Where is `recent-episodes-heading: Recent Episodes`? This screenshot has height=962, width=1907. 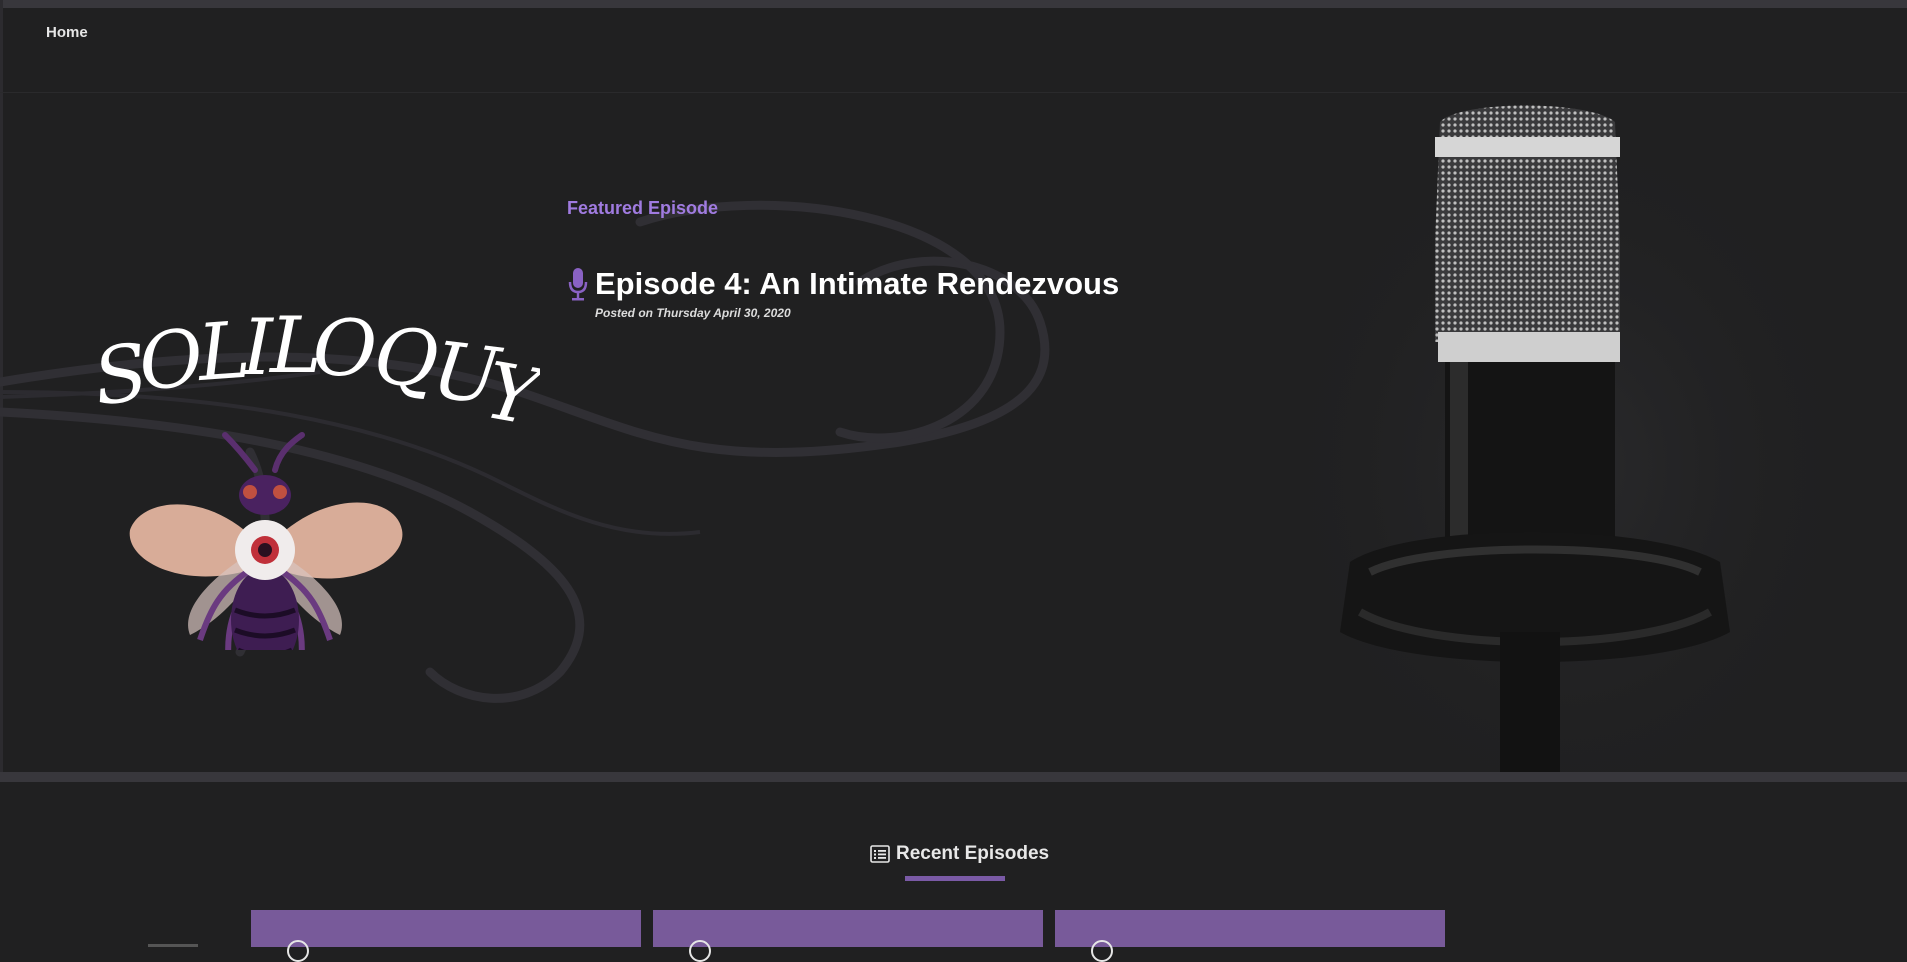
recent-episodes-heading: Recent Episodes is located at coordinates (959, 854).